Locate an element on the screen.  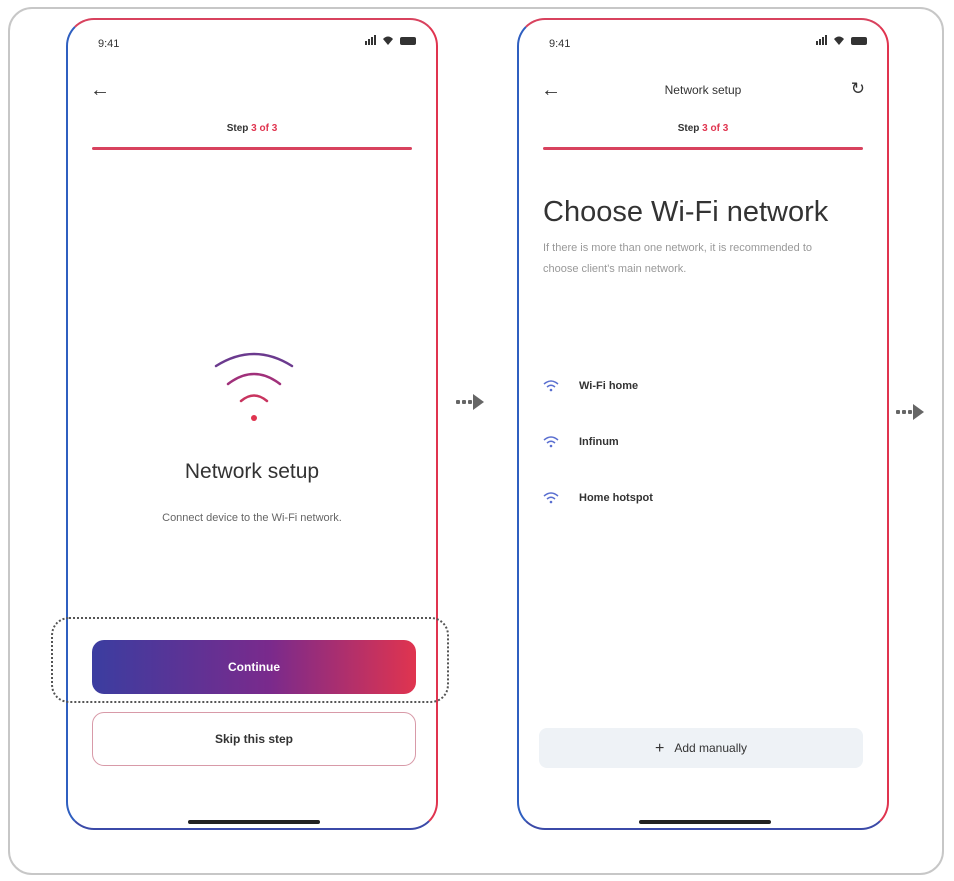
network-item: Wi-Fi home is located at coordinates (598, 386).